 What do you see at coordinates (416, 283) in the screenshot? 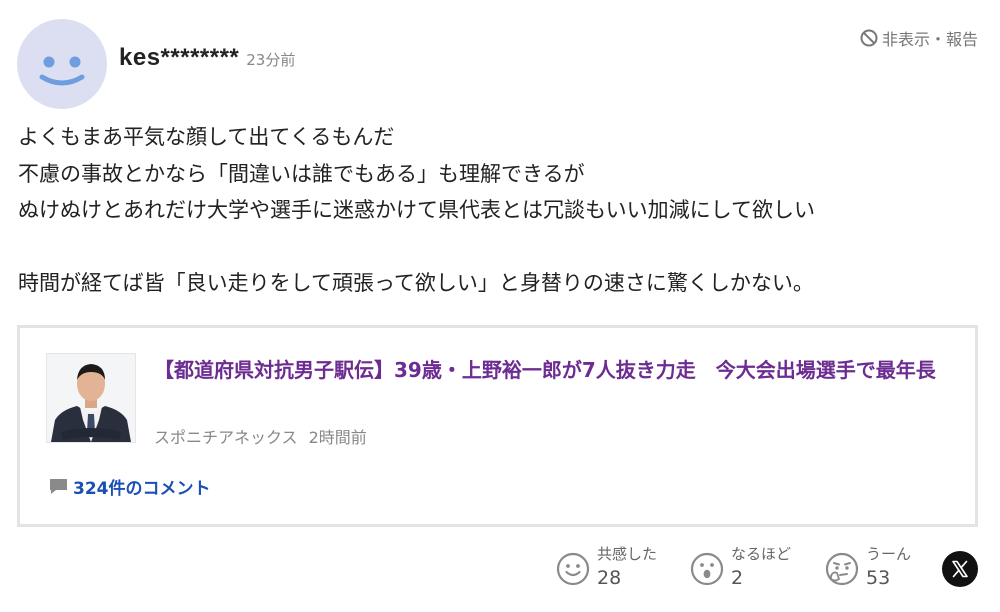
I see `comment-line: 時間が経てば皆「良い走りをして頑張って欲しい」と身替りの速さに驚くしかない。` at bounding box center [416, 283].